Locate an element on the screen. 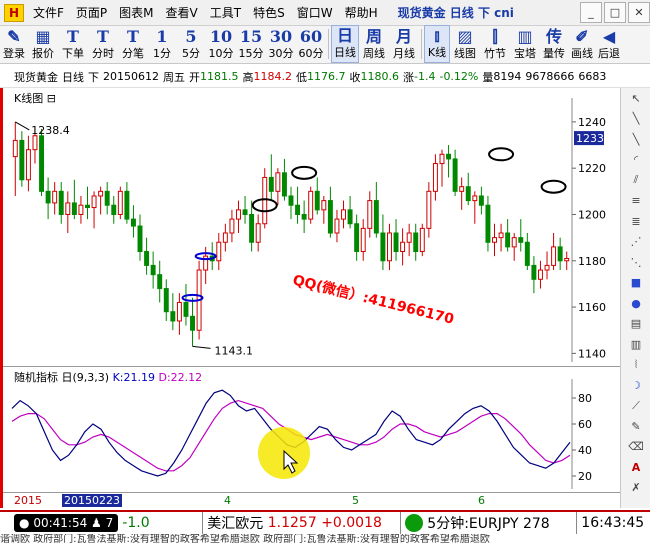 This screenshot has width=650, height=545. period-monthly-button: 月月线 is located at coordinates (404, 44).